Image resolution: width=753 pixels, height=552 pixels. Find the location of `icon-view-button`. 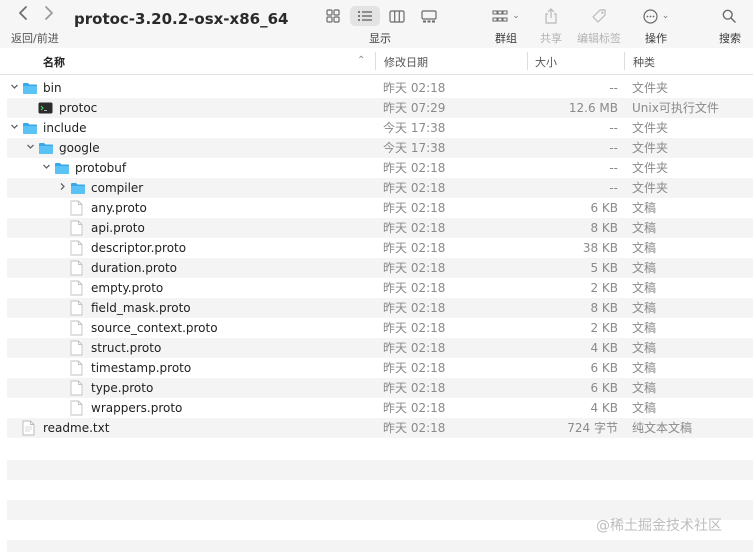

icon-view-button is located at coordinates (333, 16).